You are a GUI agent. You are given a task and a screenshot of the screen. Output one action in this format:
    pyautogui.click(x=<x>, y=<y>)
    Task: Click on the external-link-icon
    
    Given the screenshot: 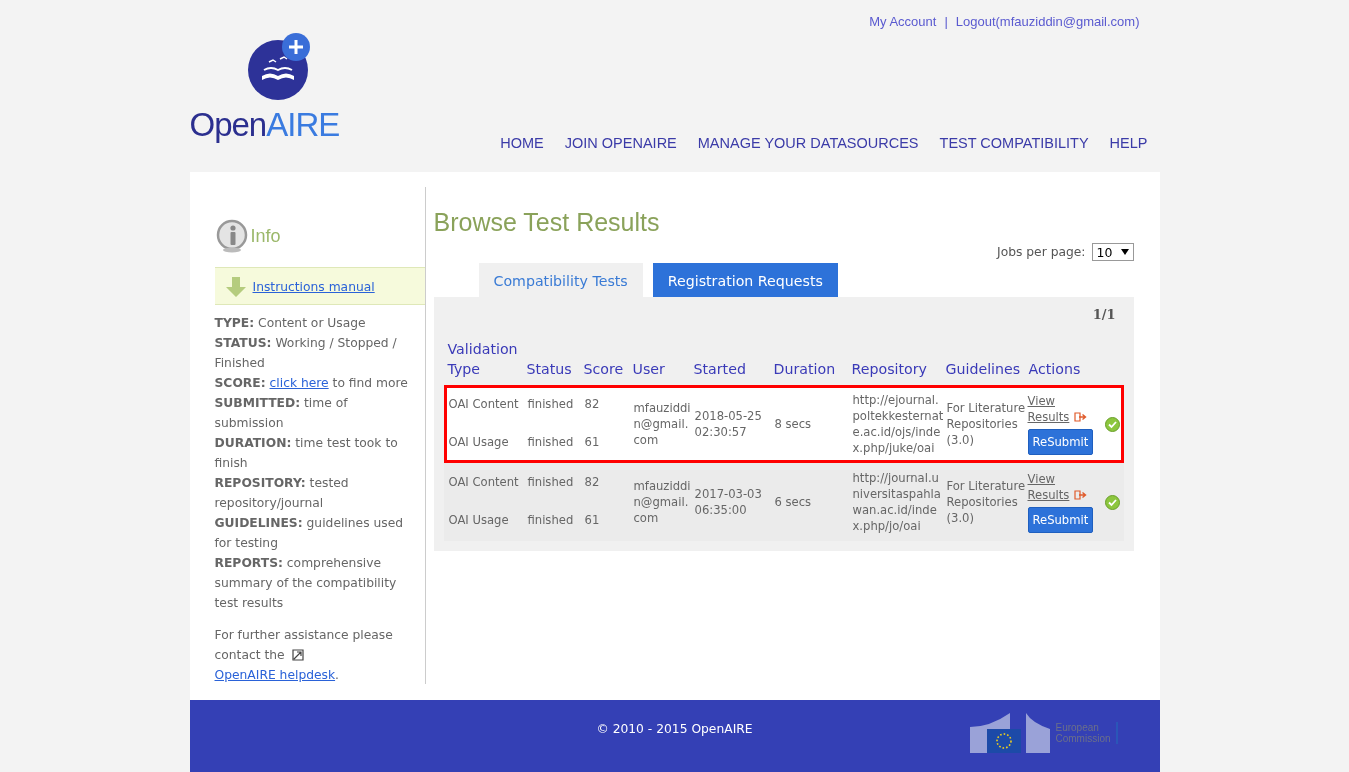 What is the action you would take?
    pyautogui.click(x=297, y=655)
    